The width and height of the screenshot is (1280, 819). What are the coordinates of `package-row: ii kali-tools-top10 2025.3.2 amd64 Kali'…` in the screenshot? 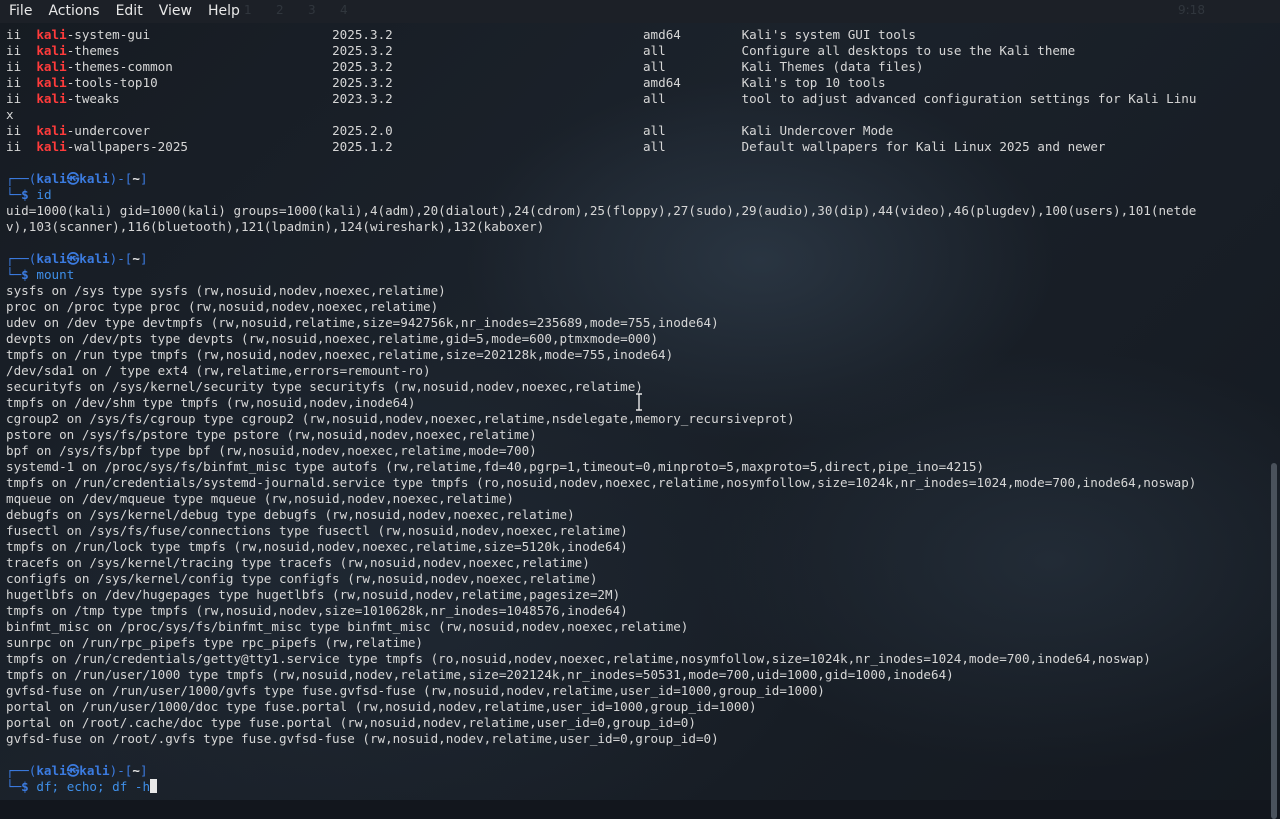 It's located at (637, 83).